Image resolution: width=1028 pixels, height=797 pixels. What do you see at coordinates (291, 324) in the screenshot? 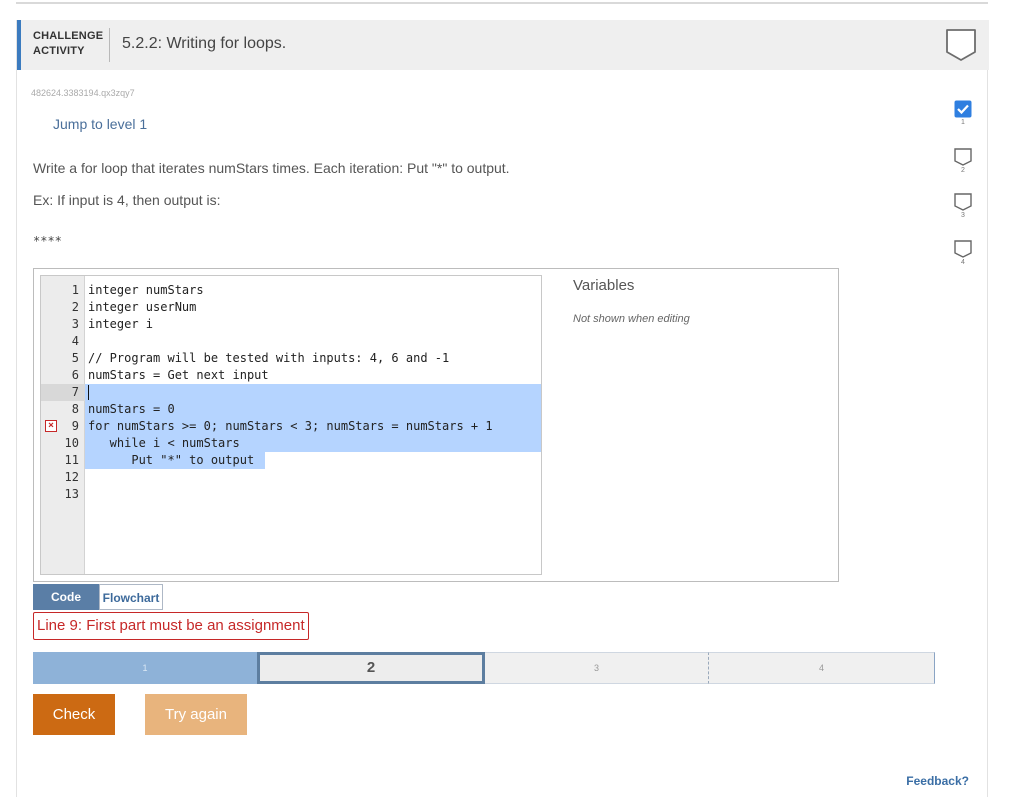
I see `code-line: 3 integer i` at bounding box center [291, 324].